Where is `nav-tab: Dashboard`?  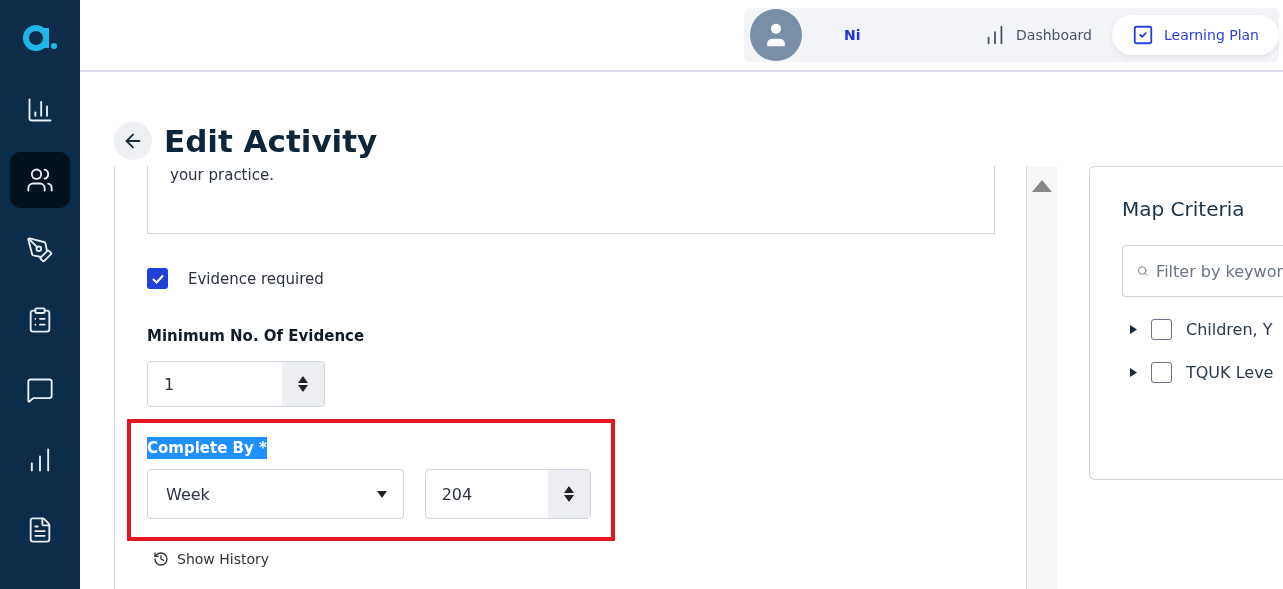
nav-tab: Dashboard is located at coordinates (1038, 35).